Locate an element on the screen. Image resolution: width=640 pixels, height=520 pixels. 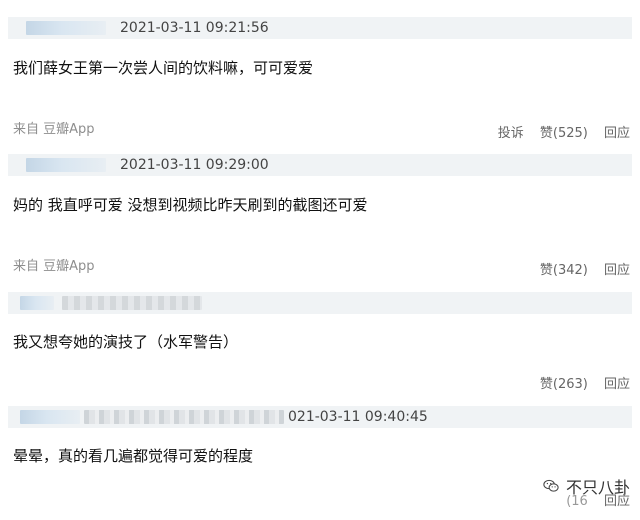
comment-header: 2021-03-11 09:29:00 is located at coordinates (320, 165).